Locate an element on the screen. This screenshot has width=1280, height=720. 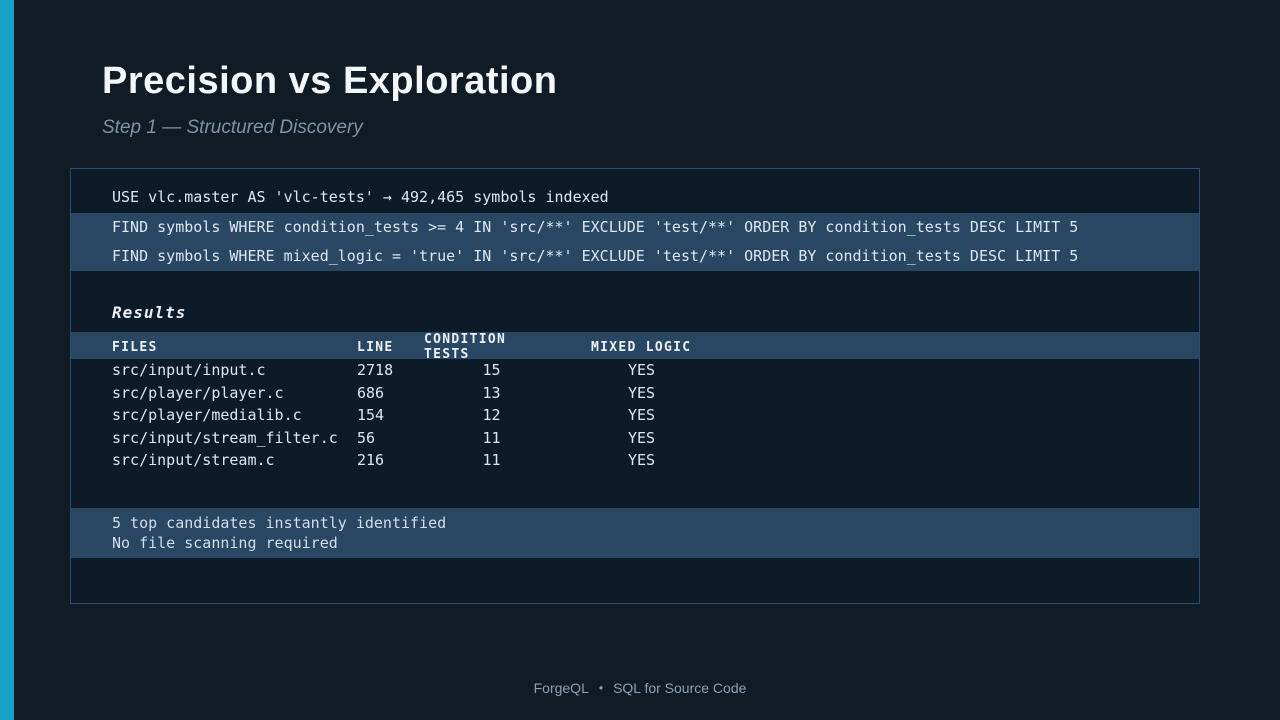
table-row: src/input/stream.c 216 11 YES is located at coordinates (635, 460).